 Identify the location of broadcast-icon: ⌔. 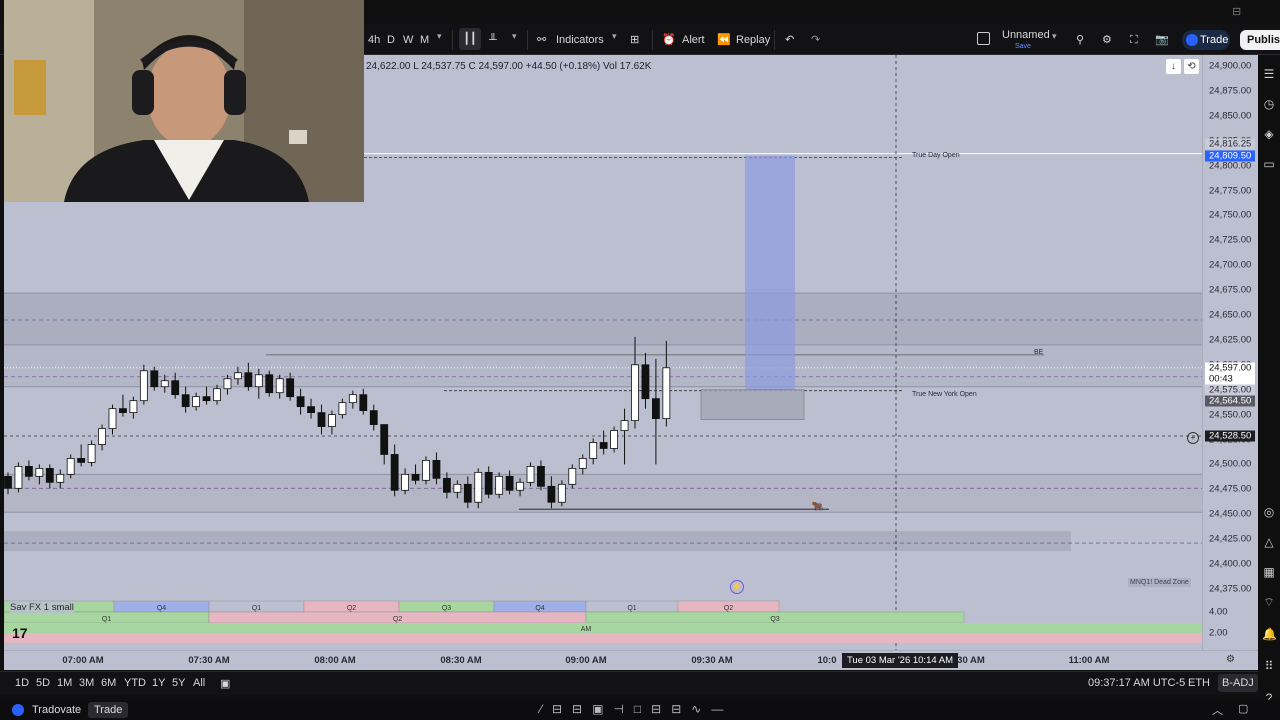
(1269, 602).